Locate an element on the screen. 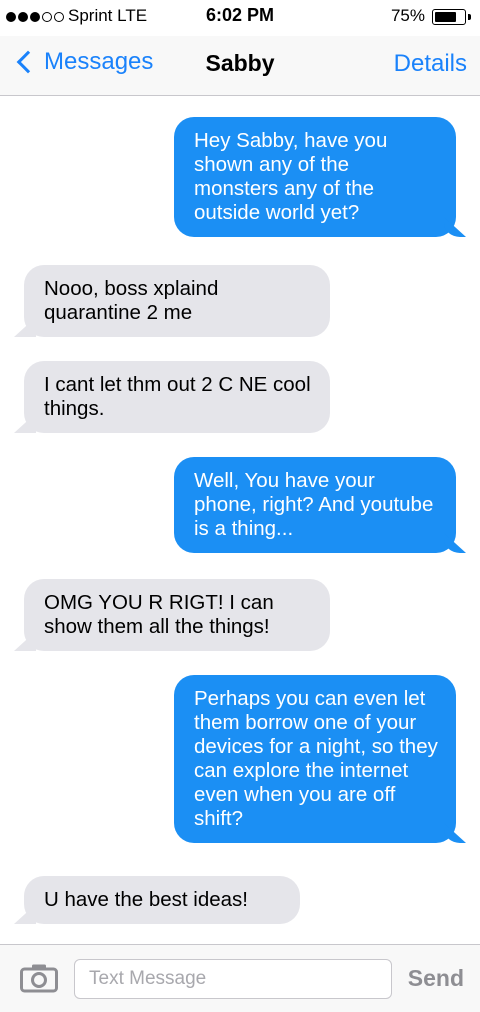 The height and width of the screenshot is (1012, 480). battery-percentage: 75% is located at coordinates (407, 15).